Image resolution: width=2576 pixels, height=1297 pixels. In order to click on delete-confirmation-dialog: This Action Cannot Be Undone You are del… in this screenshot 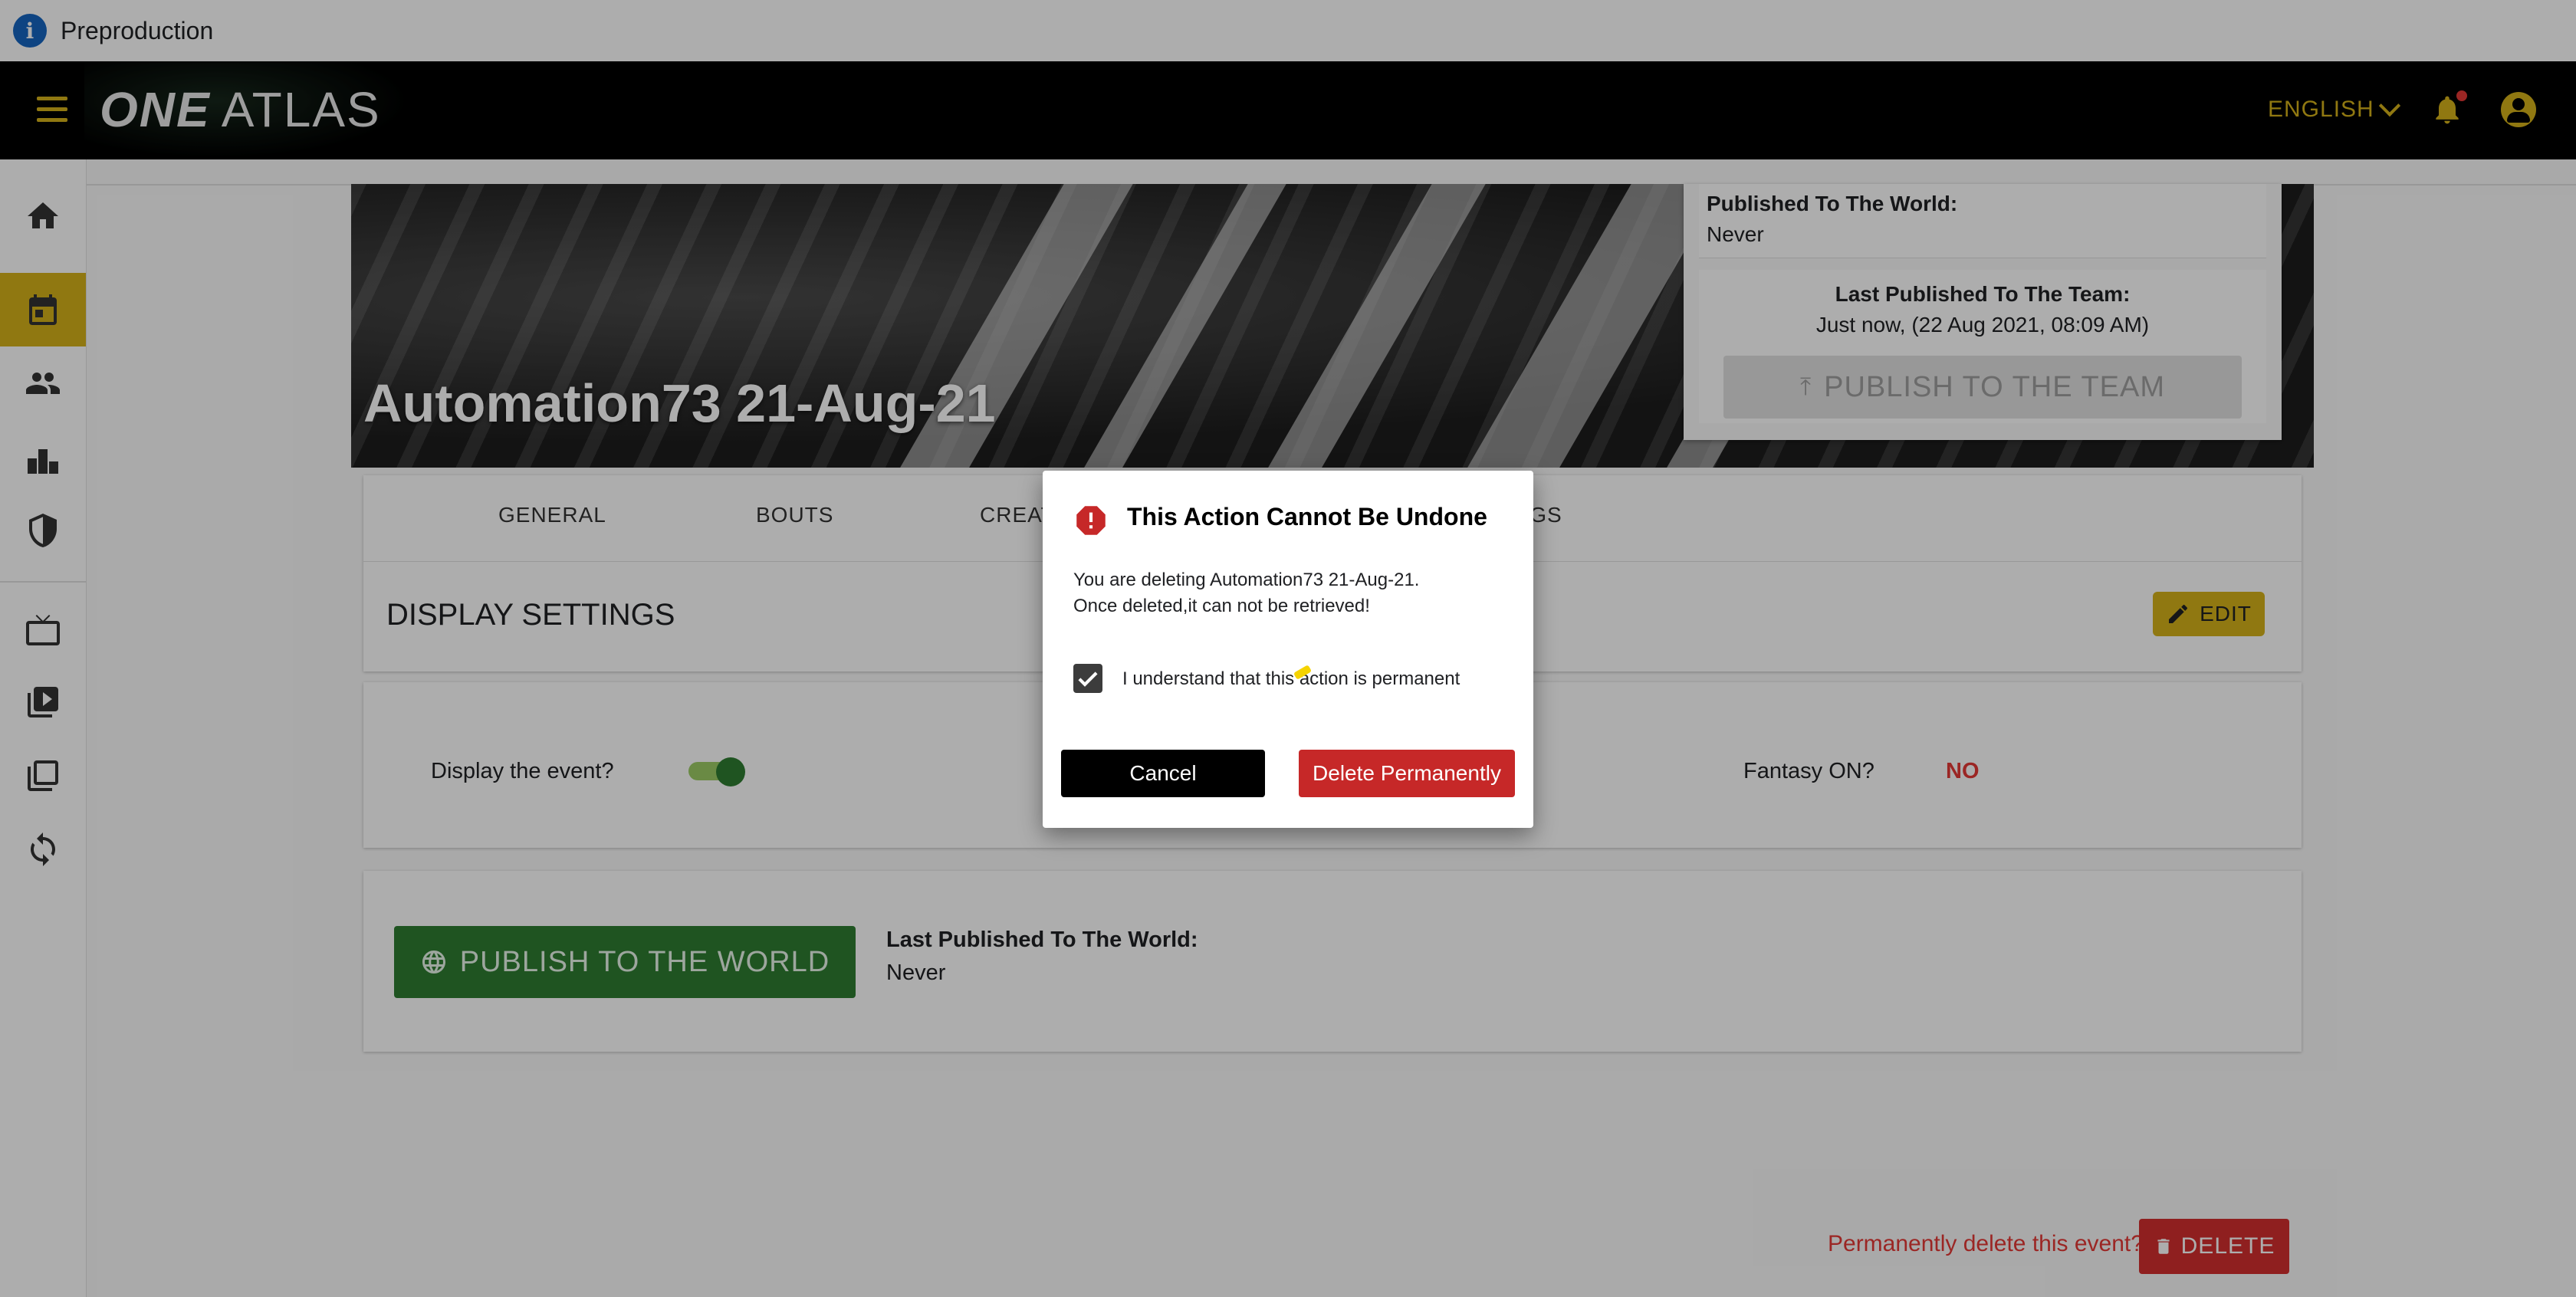, I will do `click(1288, 649)`.